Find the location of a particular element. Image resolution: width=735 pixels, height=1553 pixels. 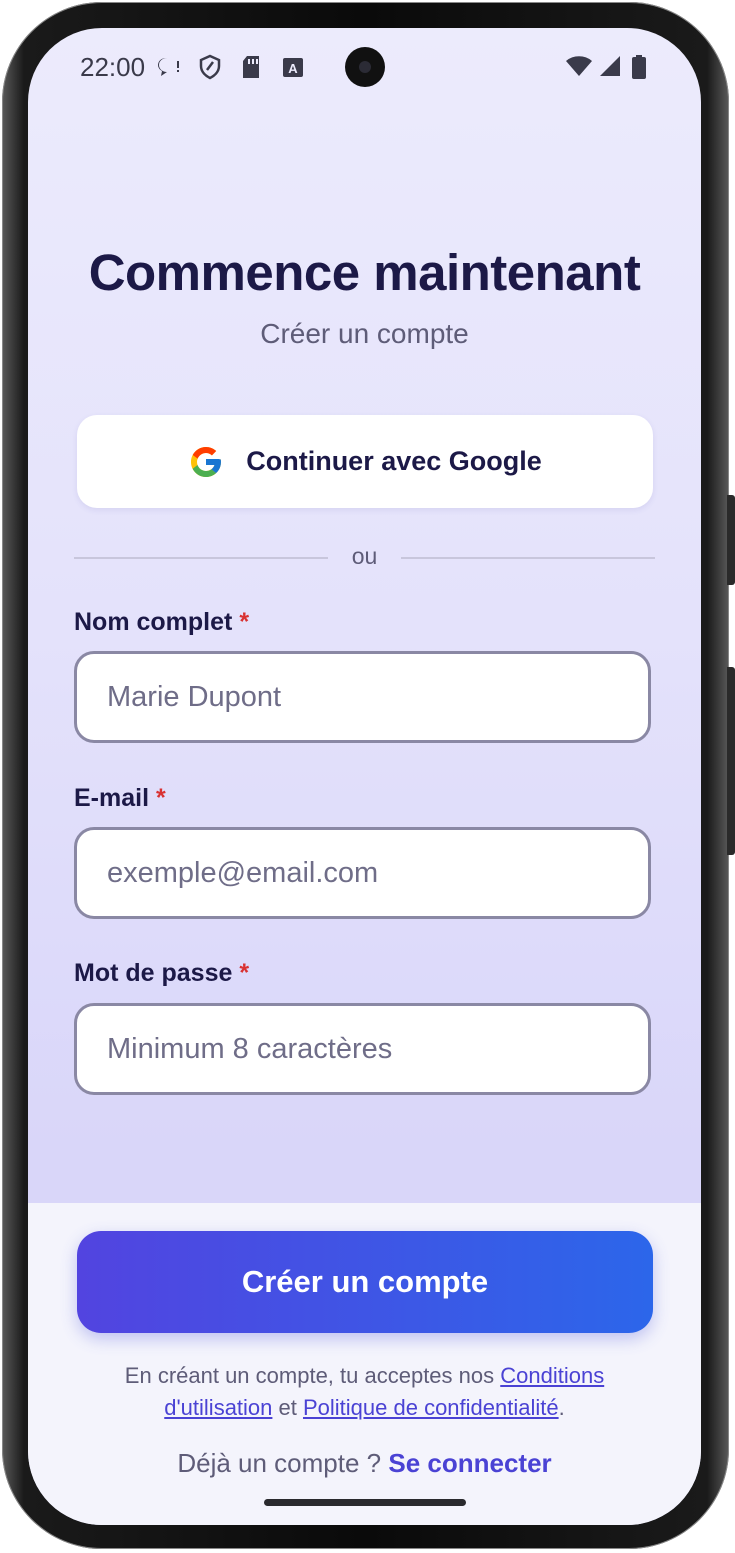

password-required-mark: * is located at coordinates (244, 973).